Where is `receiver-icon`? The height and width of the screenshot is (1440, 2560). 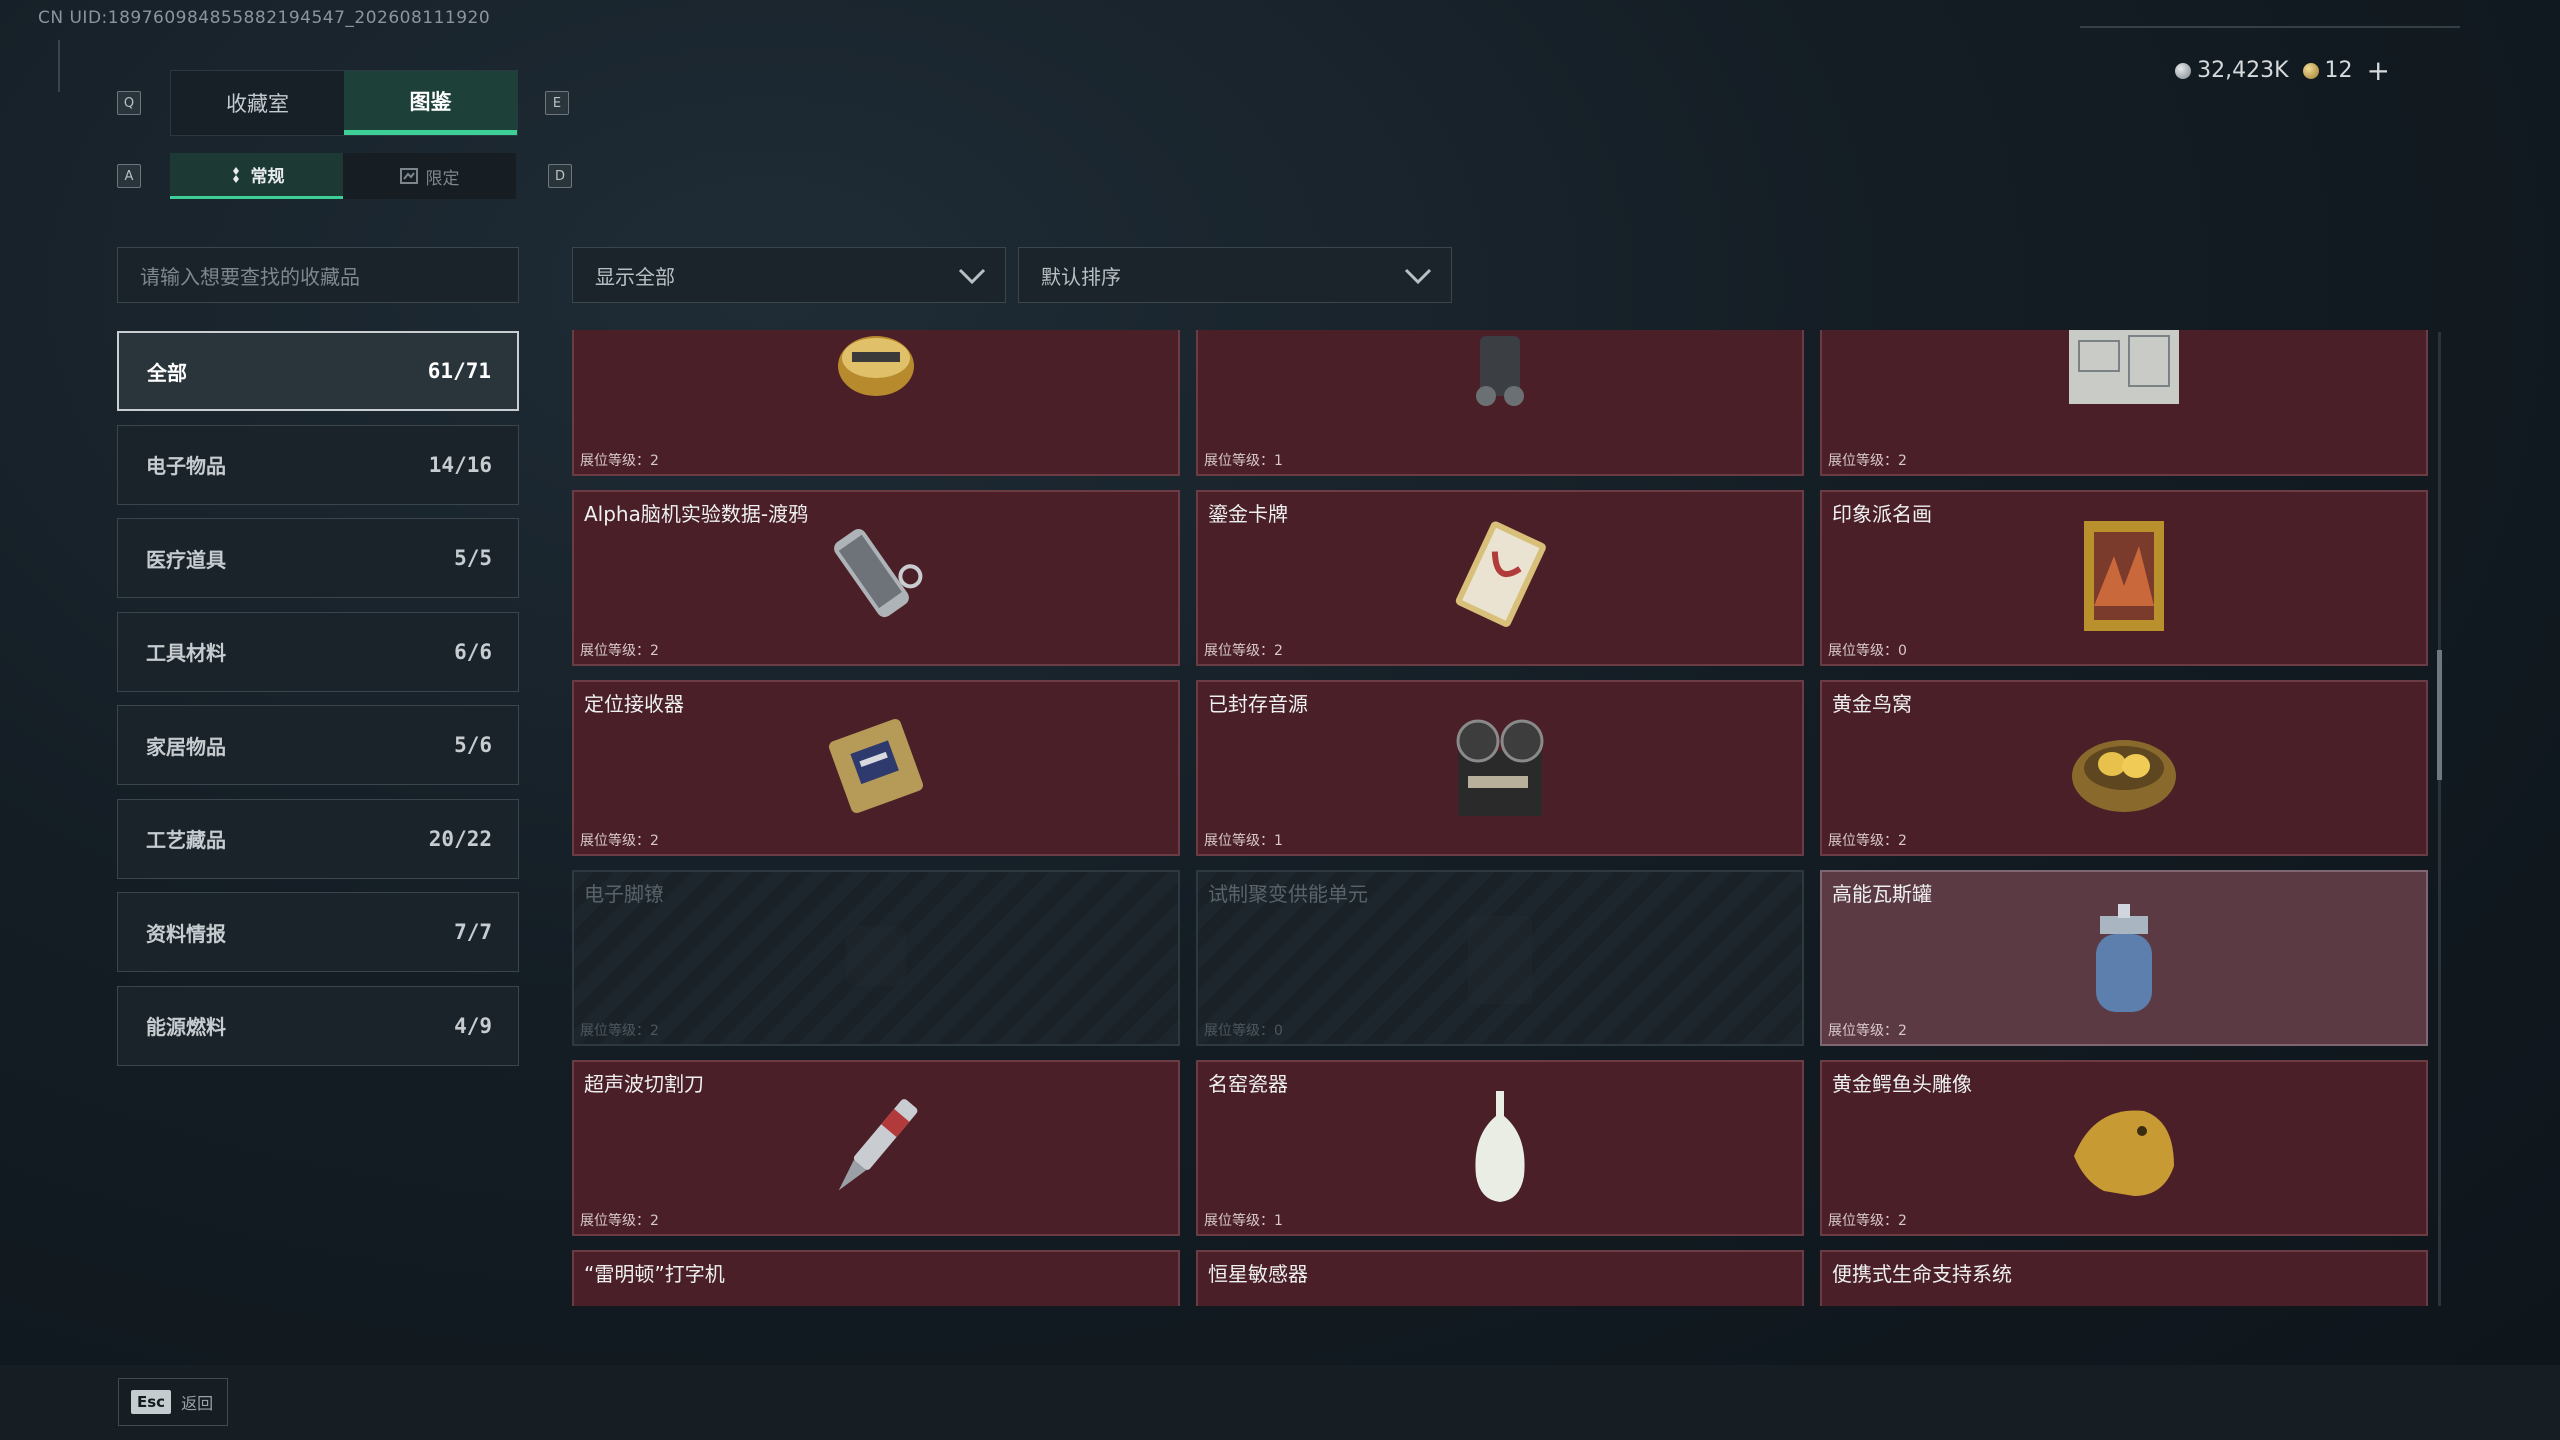
receiver-icon is located at coordinates (876, 768).